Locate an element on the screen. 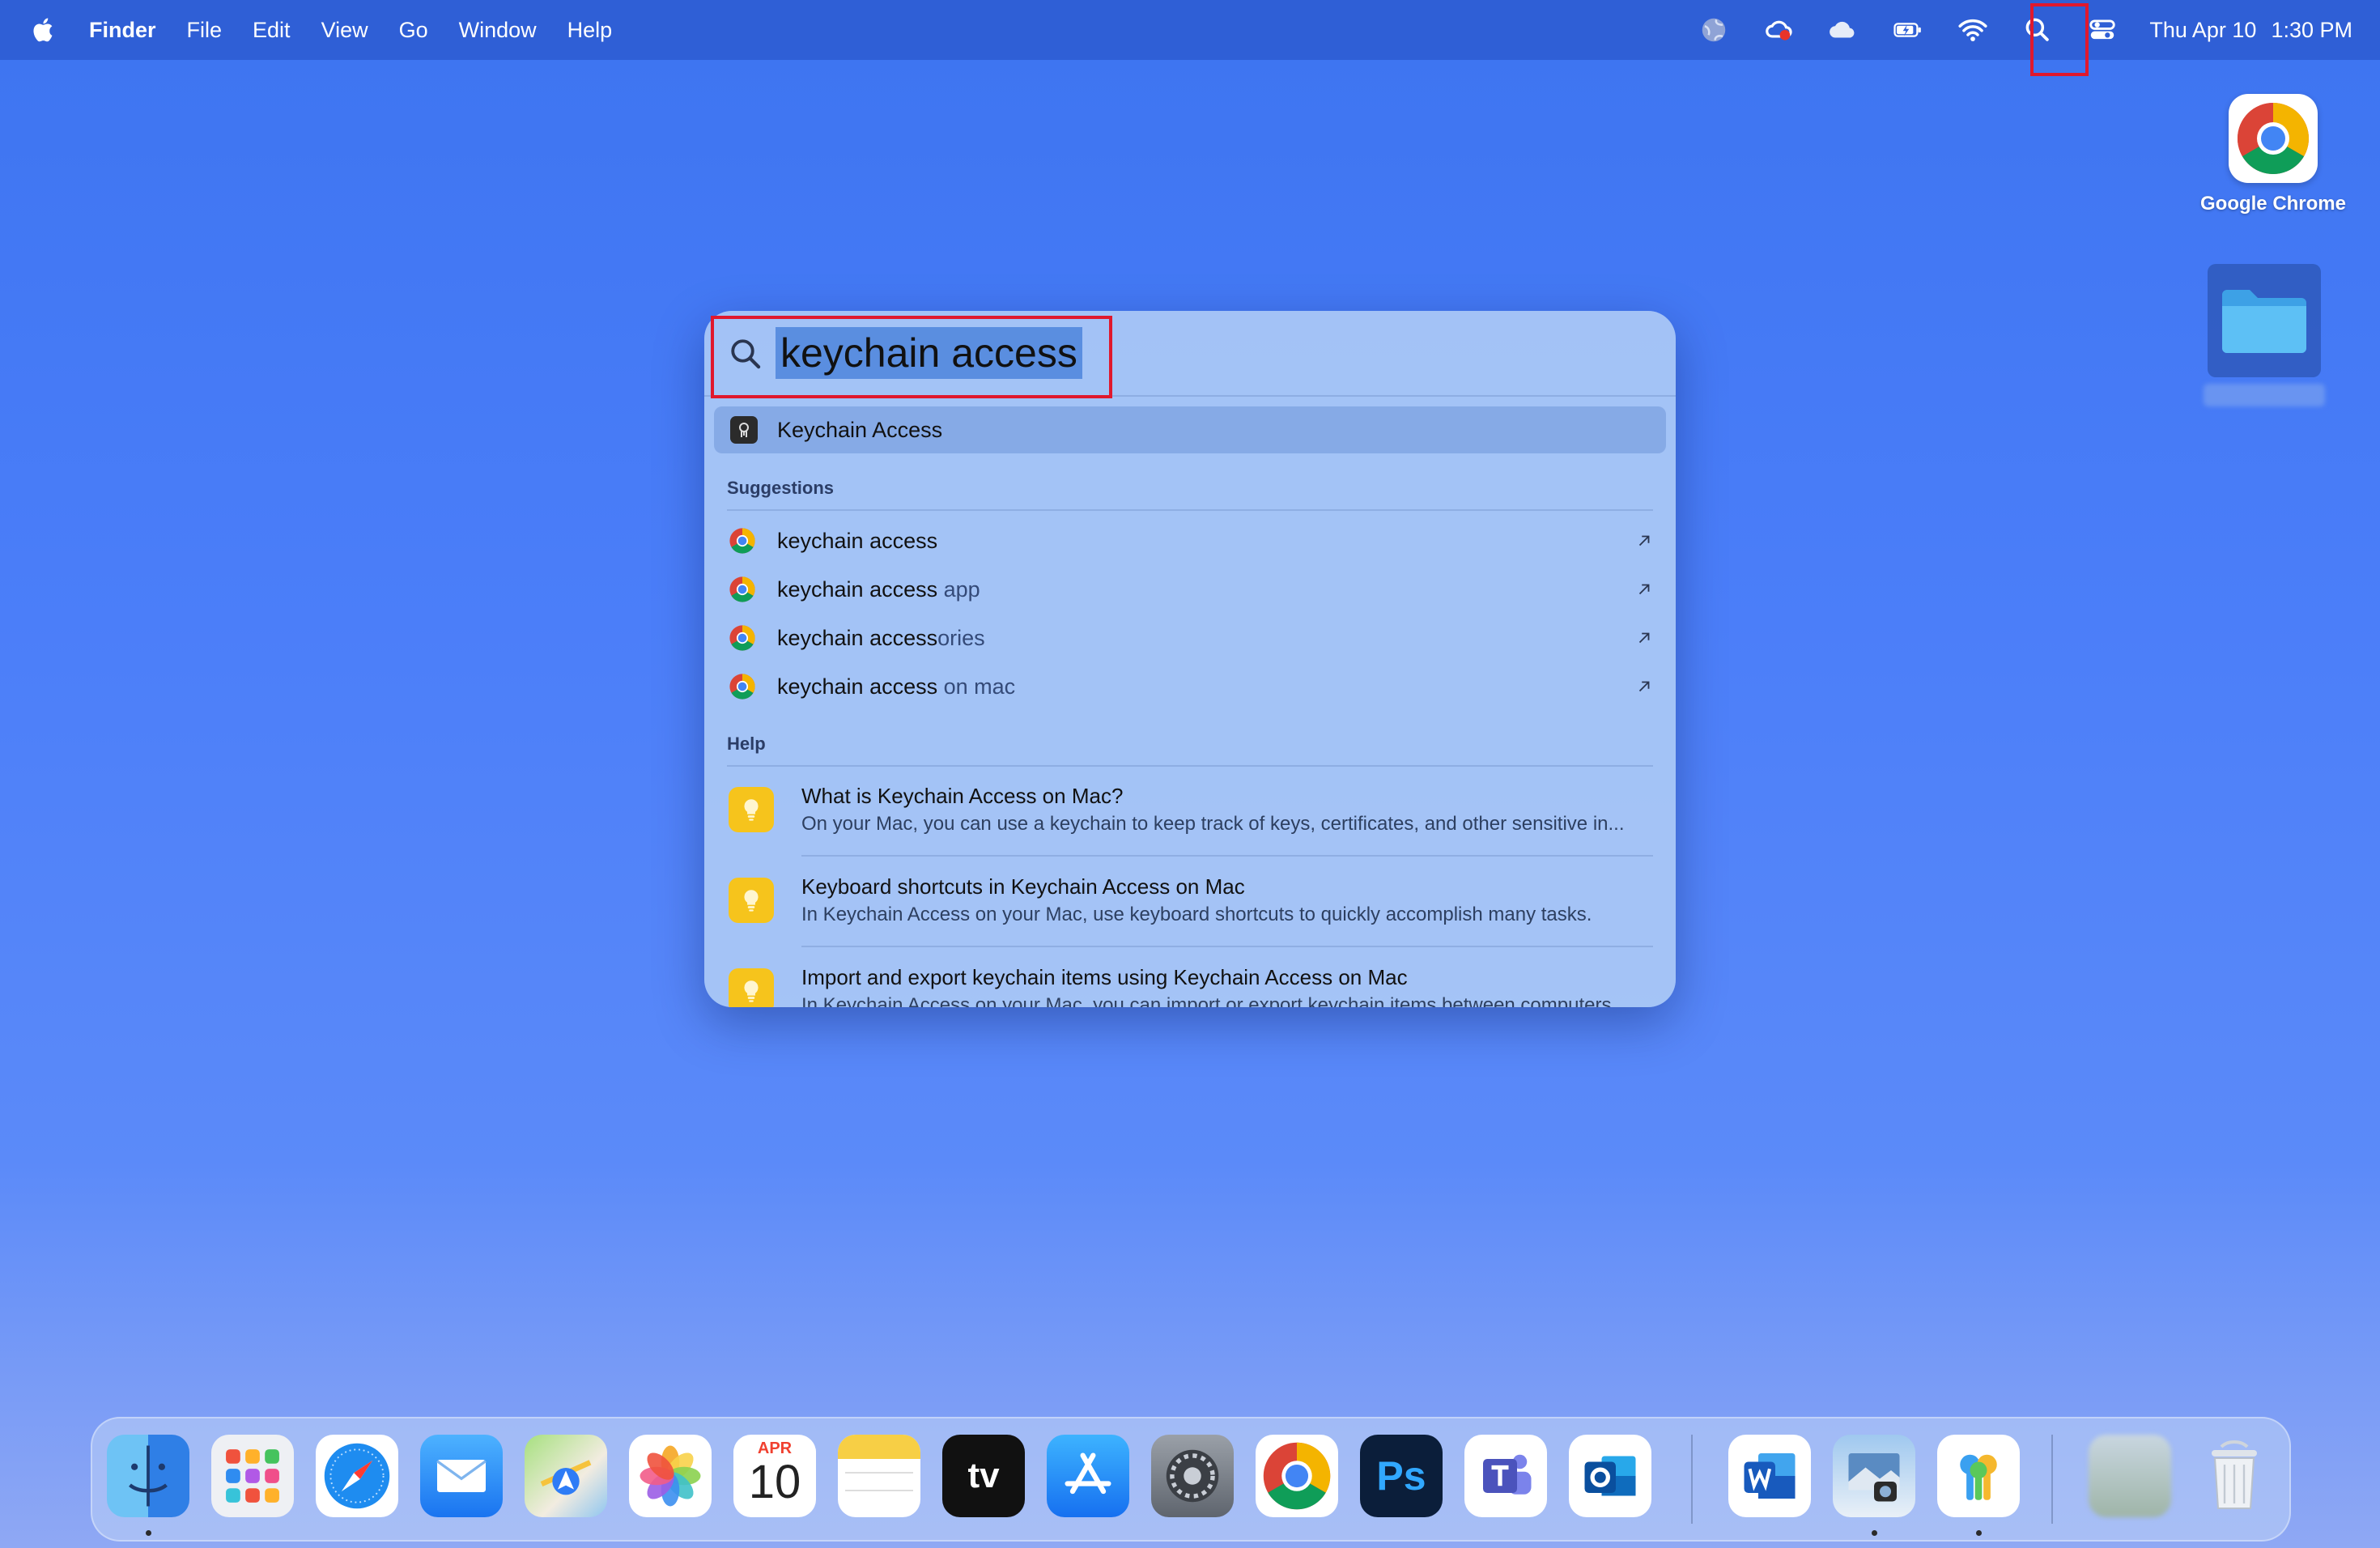 This screenshot has width=2380, height=1548. icloud-icon is located at coordinates (1843, 30).